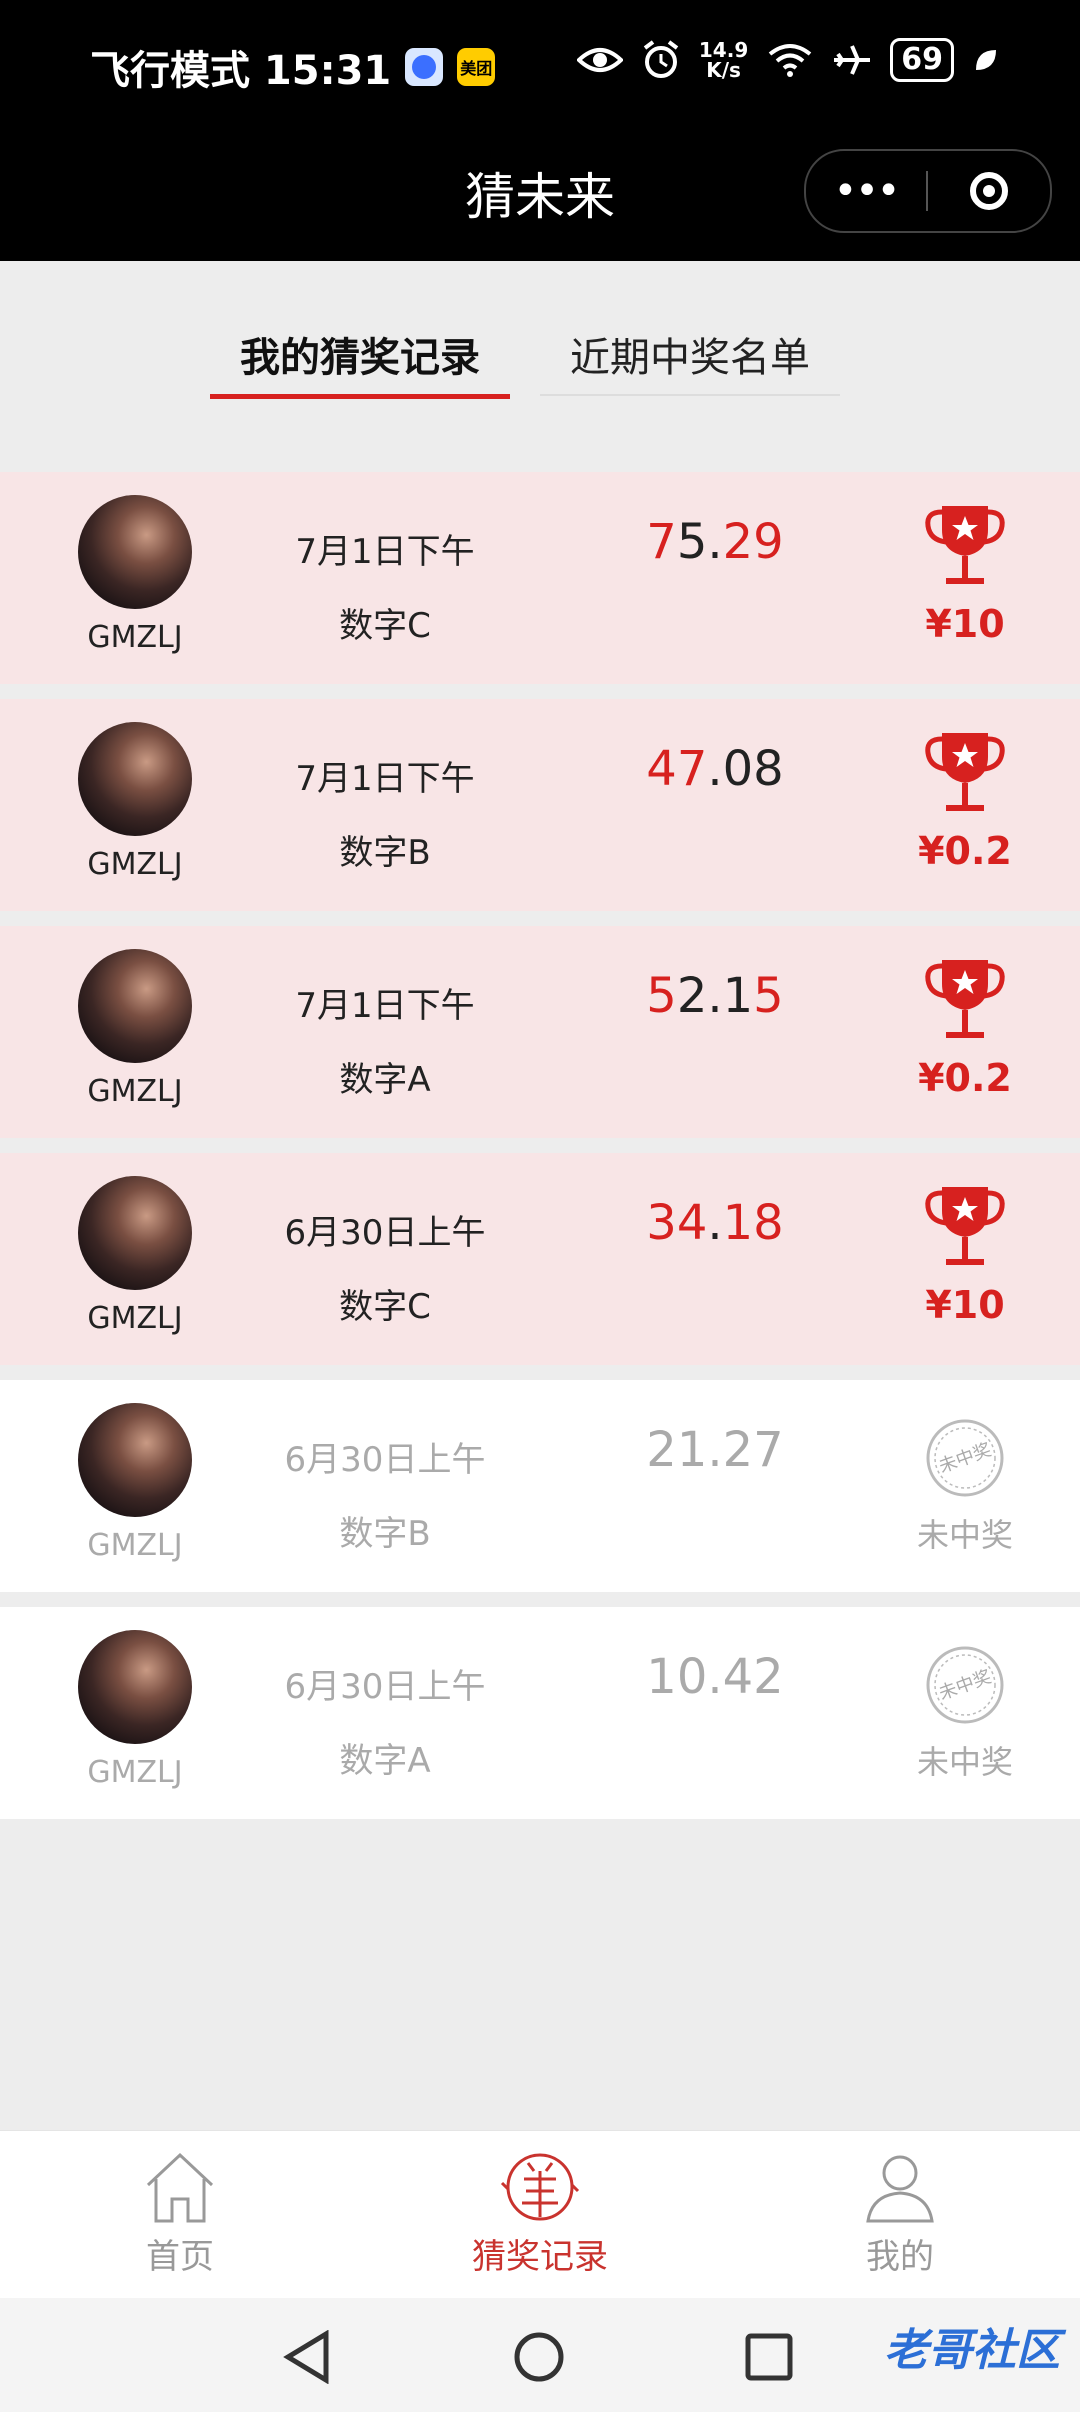  Describe the element at coordinates (723, 50) in the screenshot. I see `net-speed-value: 14.9` at that location.